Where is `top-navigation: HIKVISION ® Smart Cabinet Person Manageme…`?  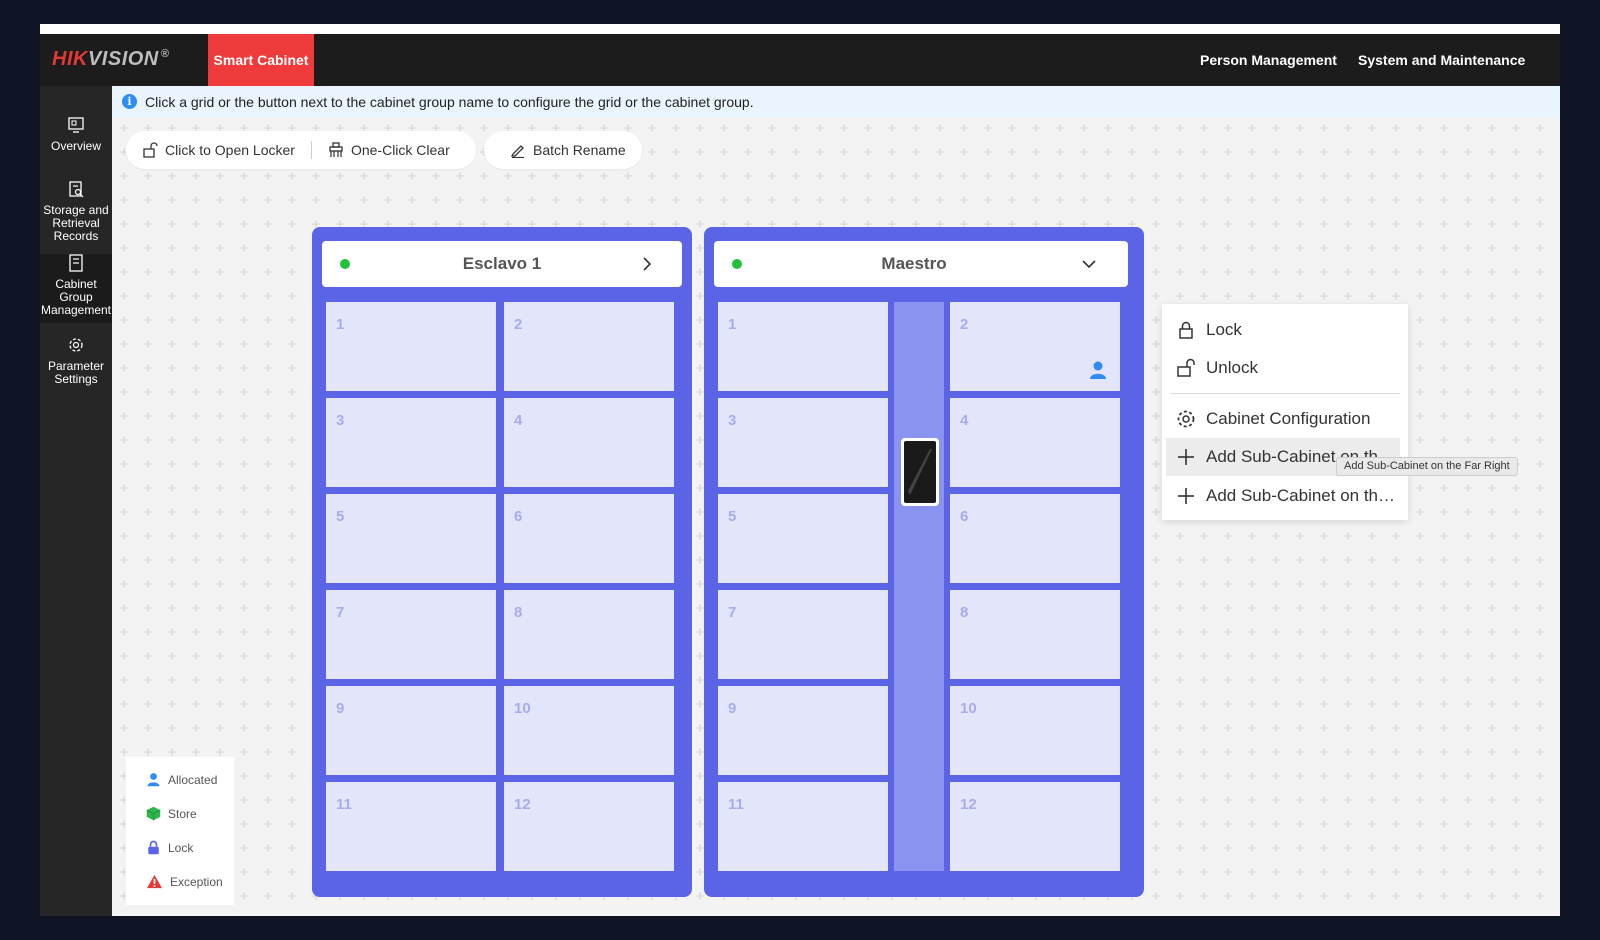 top-navigation: HIKVISION ® Smart Cabinet Person Manageme… is located at coordinates (800, 60).